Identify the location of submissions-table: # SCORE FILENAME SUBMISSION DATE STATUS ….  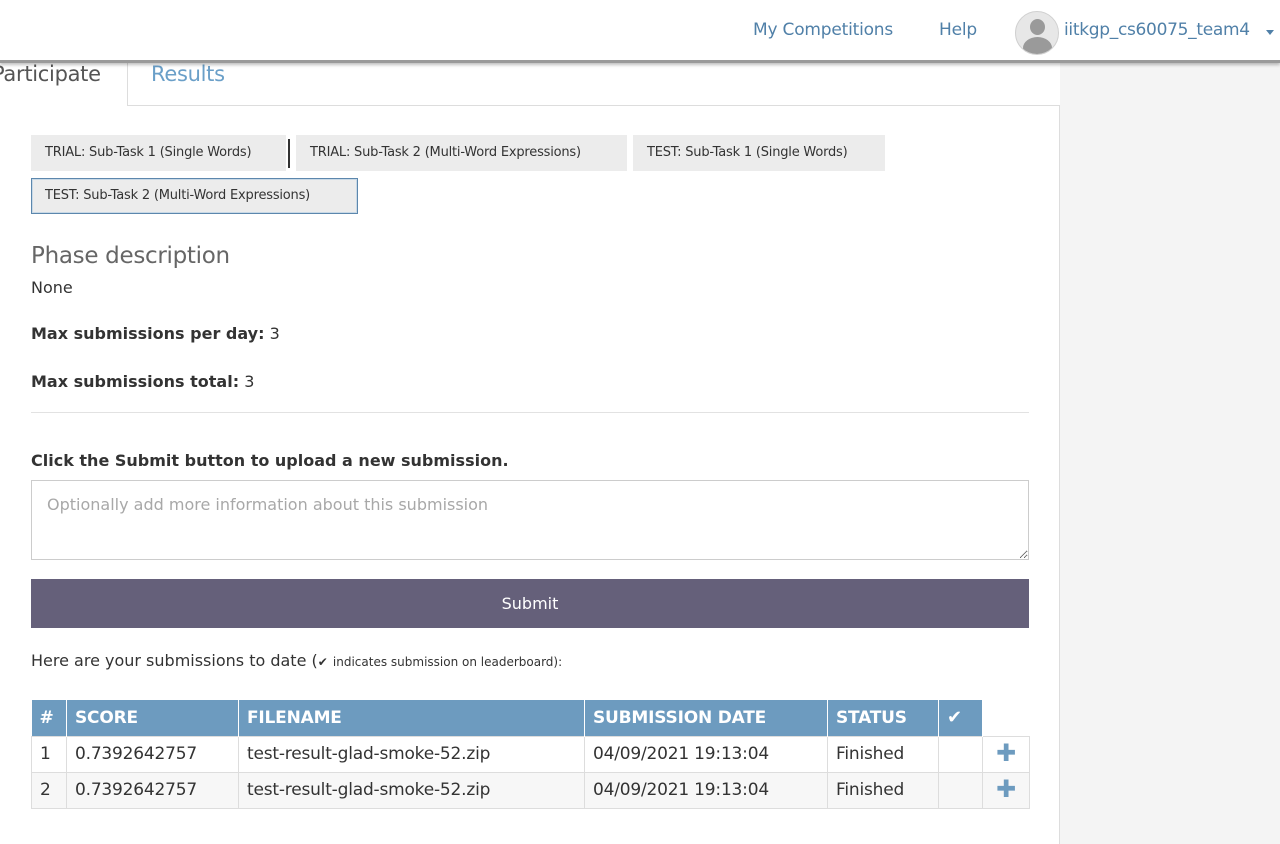
(530, 754).